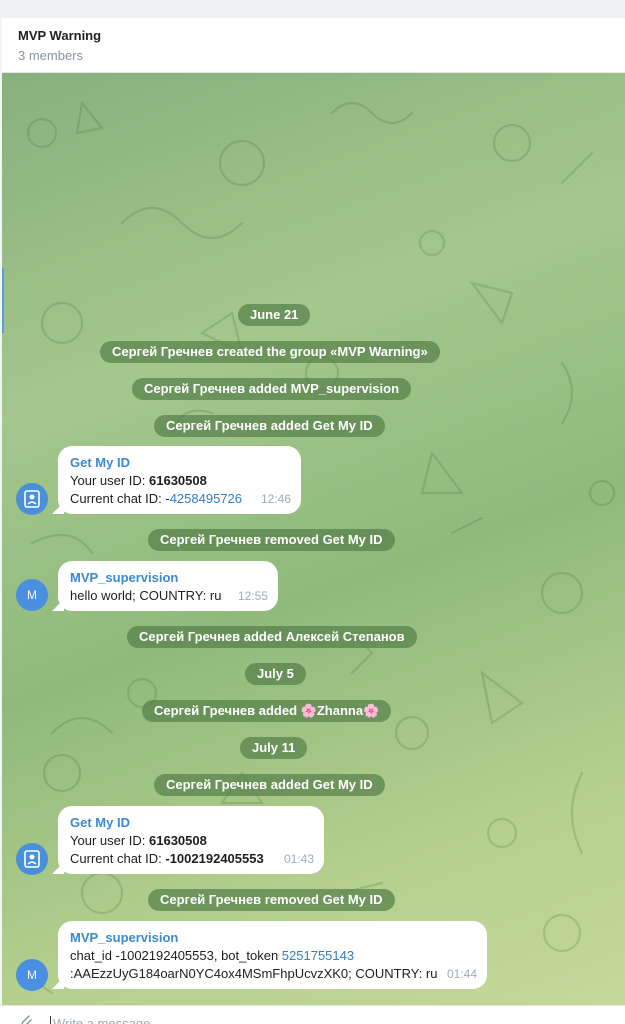 Image resolution: width=625 pixels, height=1024 pixels. What do you see at coordinates (312, 9) in the screenshot?
I see `window-top-strip` at bounding box center [312, 9].